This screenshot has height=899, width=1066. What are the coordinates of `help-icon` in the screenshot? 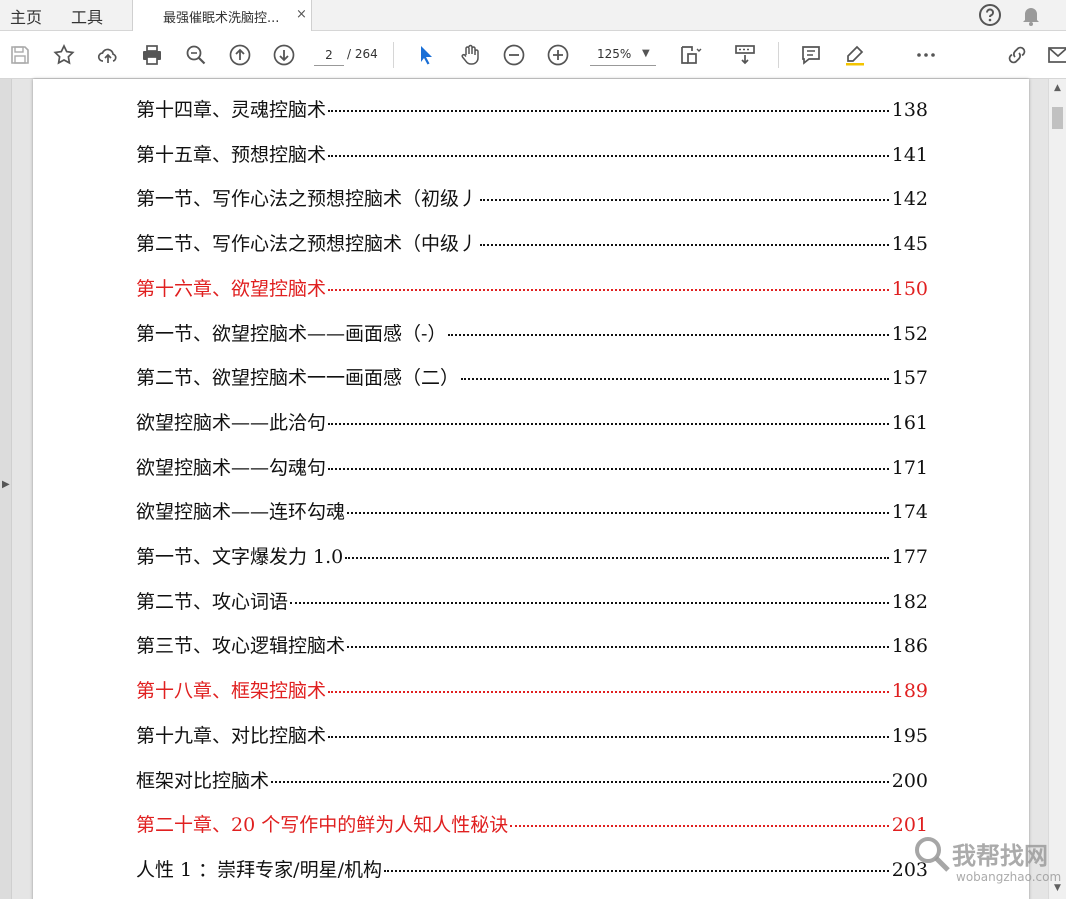 It's located at (990, 15).